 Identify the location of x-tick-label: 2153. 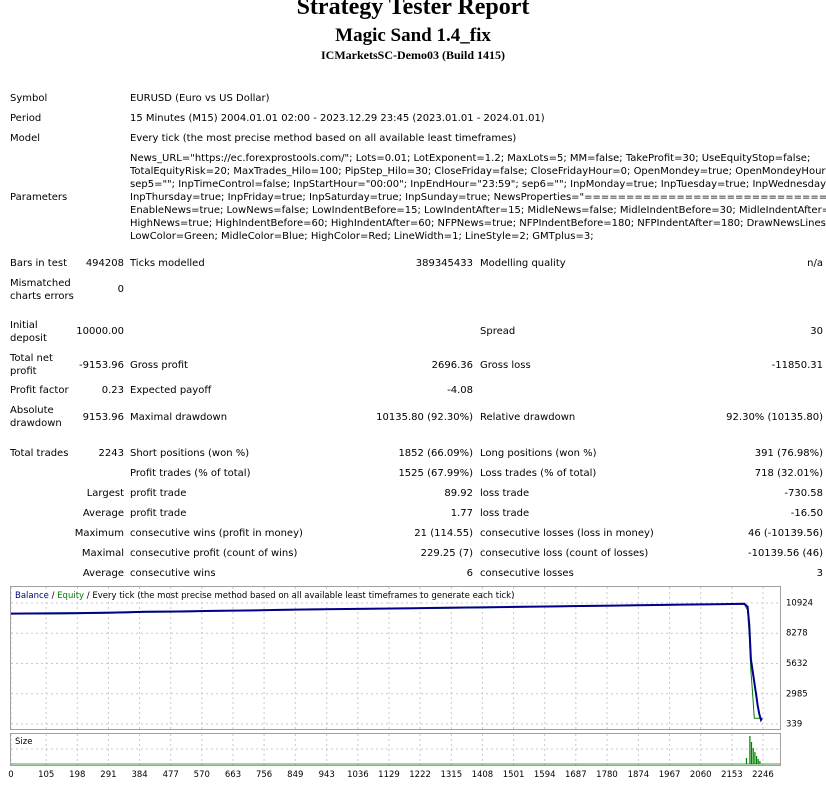
(732, 775).